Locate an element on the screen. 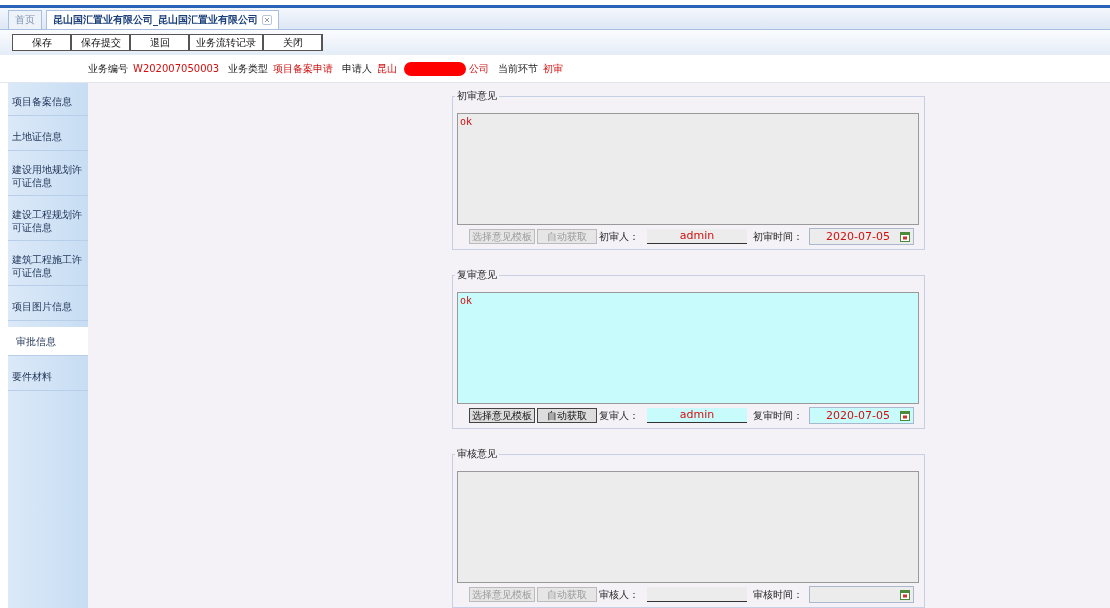 The height and width of the screenshot is (608, 1110). info-value: 项目备案申请 is located at coordinates (303, 68).